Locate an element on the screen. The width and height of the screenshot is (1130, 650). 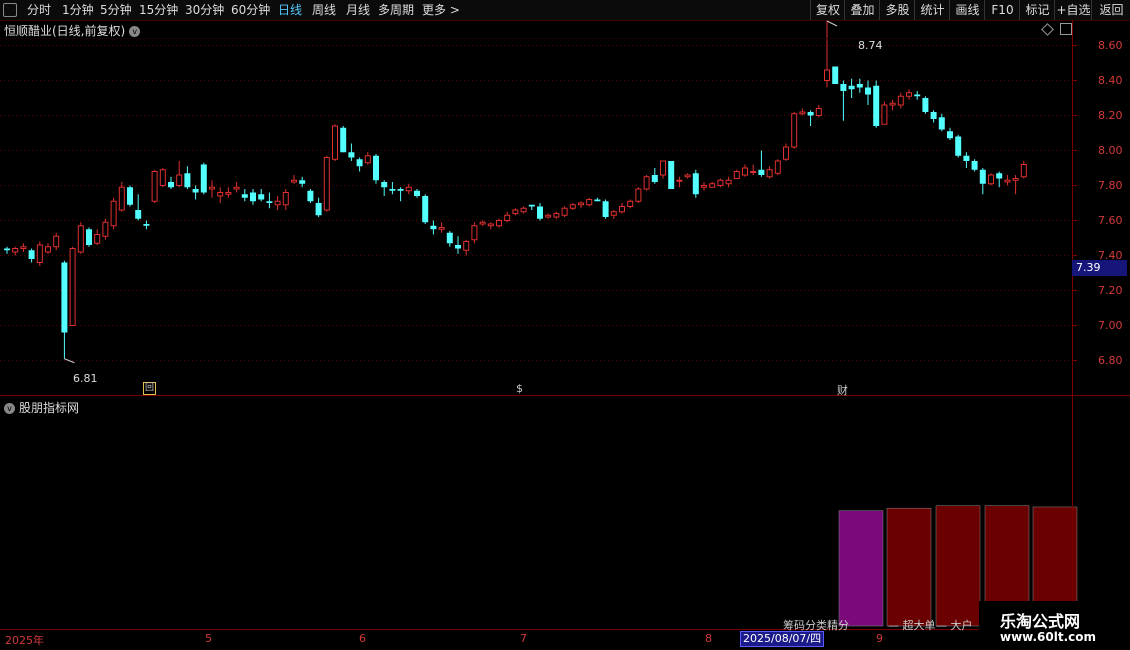
cursor-date-badge: 2025/08/07/四 is located at coordinates (782, 639).